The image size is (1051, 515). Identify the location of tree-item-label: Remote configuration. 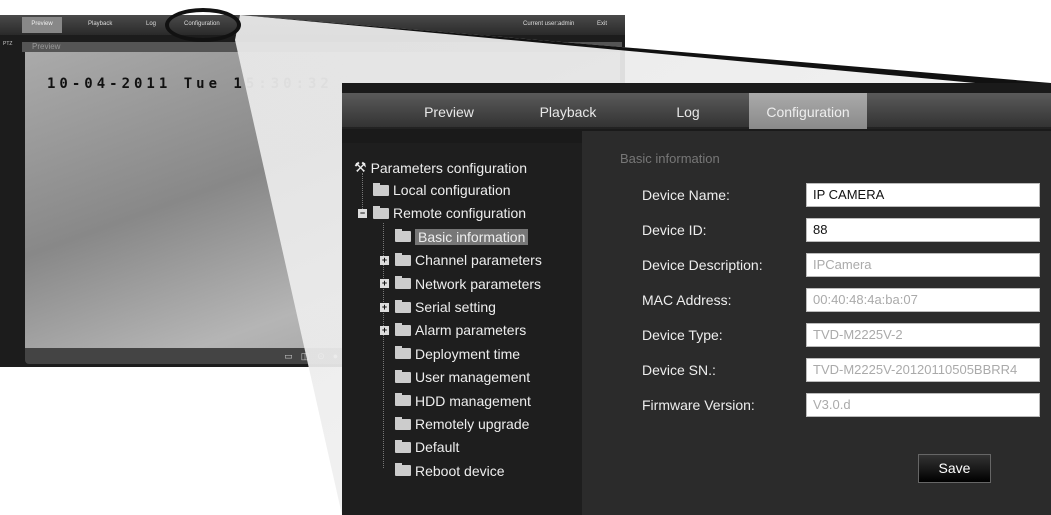
(460, 213).